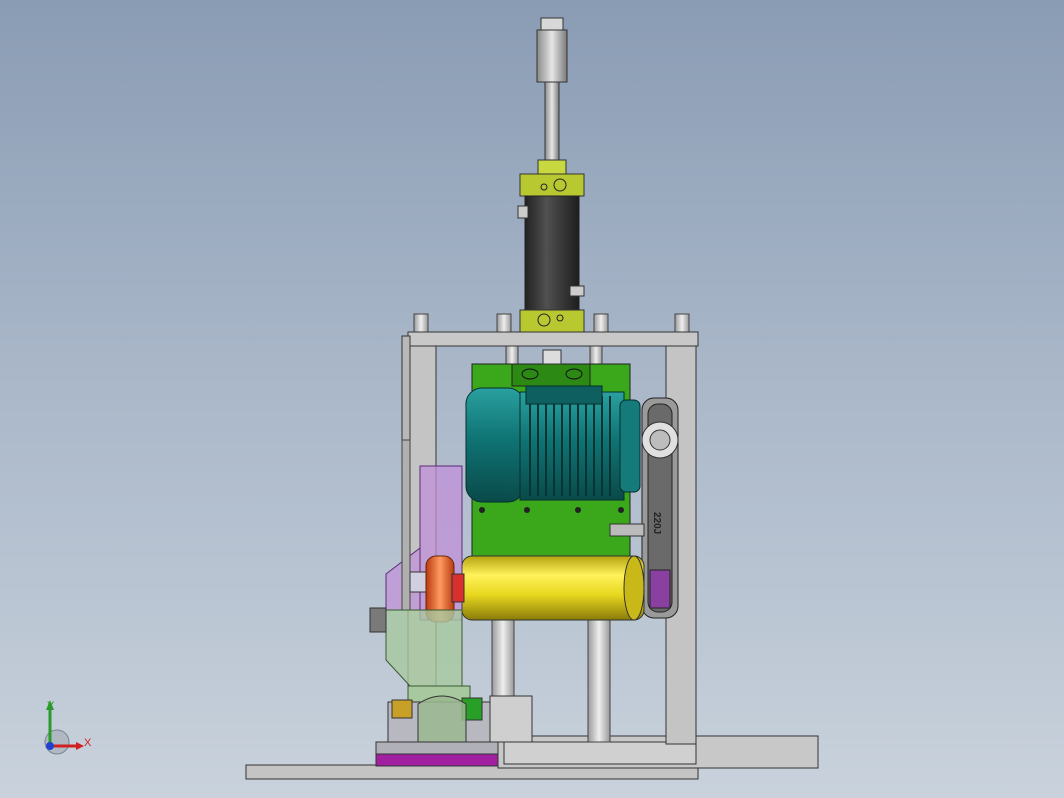 Image resolution: width=1064 pixels, height=798 pixels. Describe the element at coordinates (553, 588) in the screenshot. I see `roller-drum` at that location.